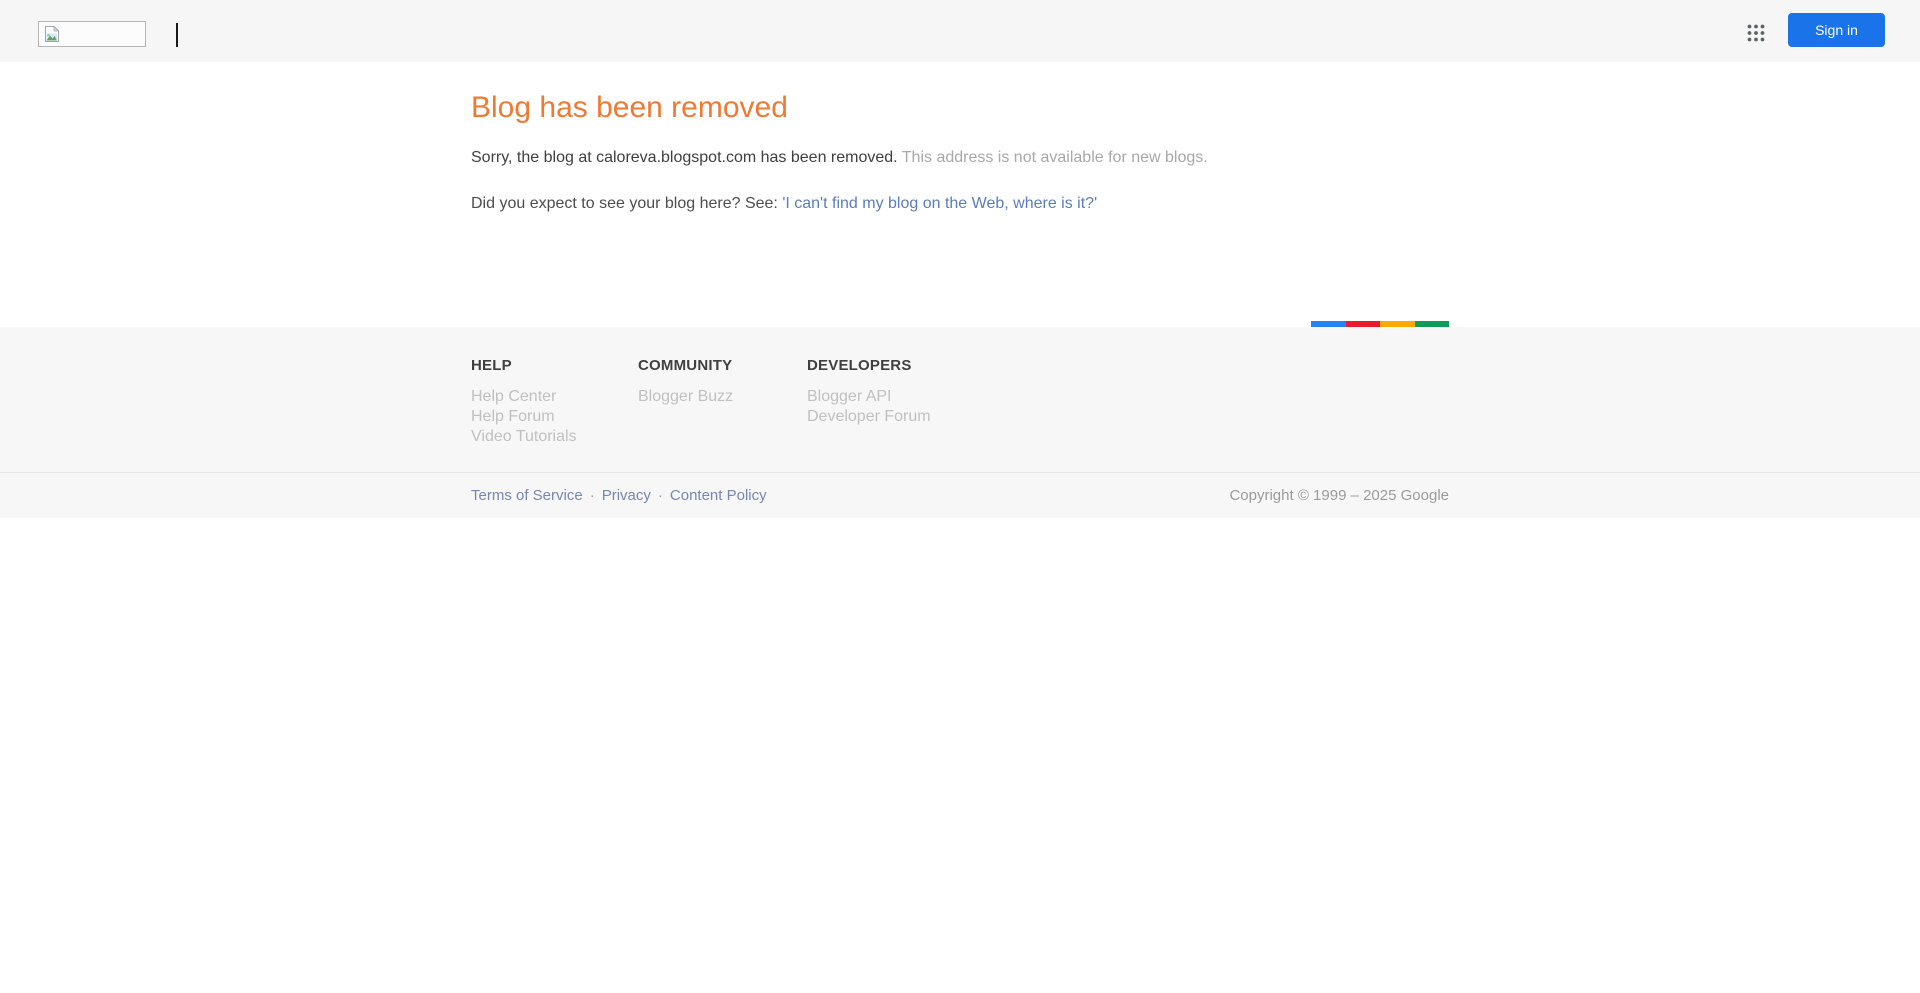  I want to click on footer-column-developers: DEVELOPERS Blogger API Developer Forum, so click(869, 402).